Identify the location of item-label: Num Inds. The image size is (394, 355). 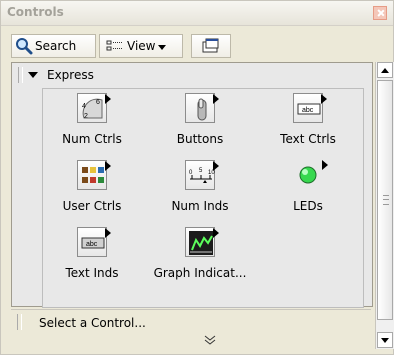
(200, 206).